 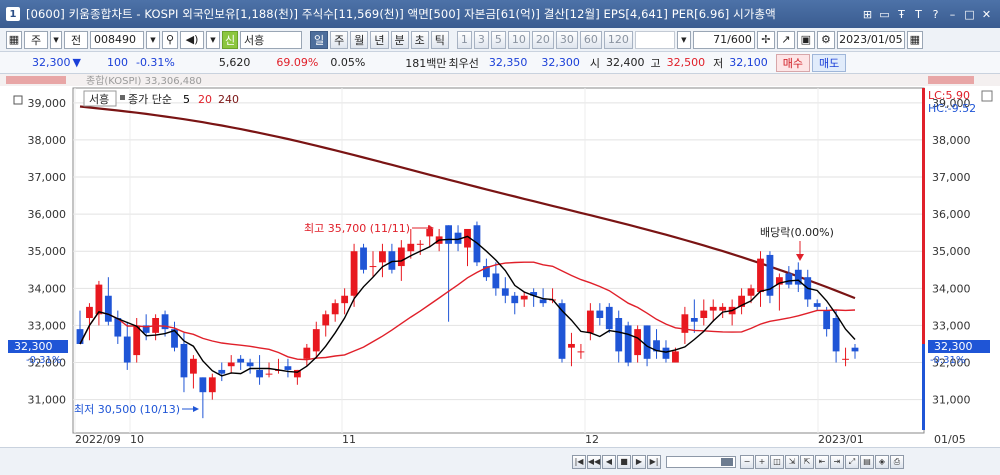 What do you see at coordinates (837, 461) in the screenshot?
I see `scroll-right-icon: ⇥` at bounding box center [837, 461].